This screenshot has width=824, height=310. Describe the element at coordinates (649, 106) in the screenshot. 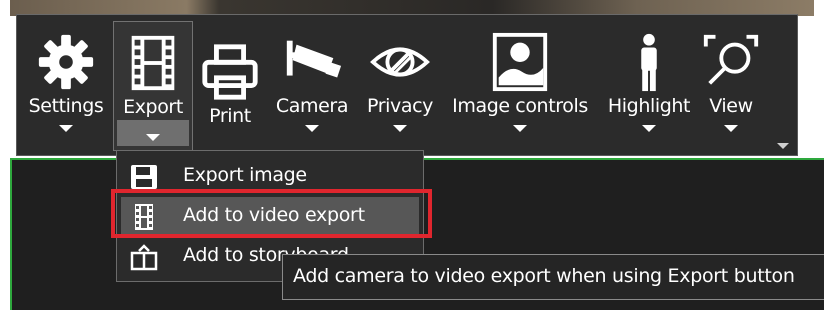

I see `tool-highlight-label: Highlight` at that location.